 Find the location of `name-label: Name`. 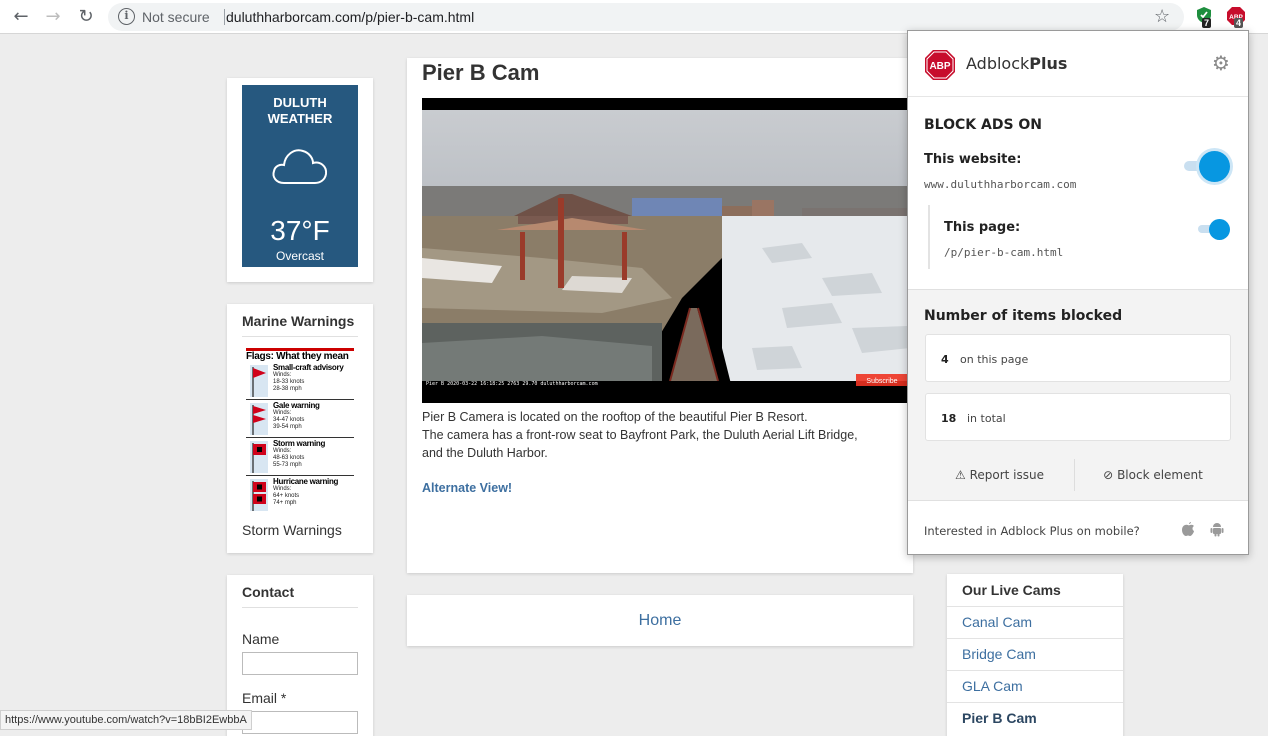

name-label: Name is located at coordinates (261, 639).